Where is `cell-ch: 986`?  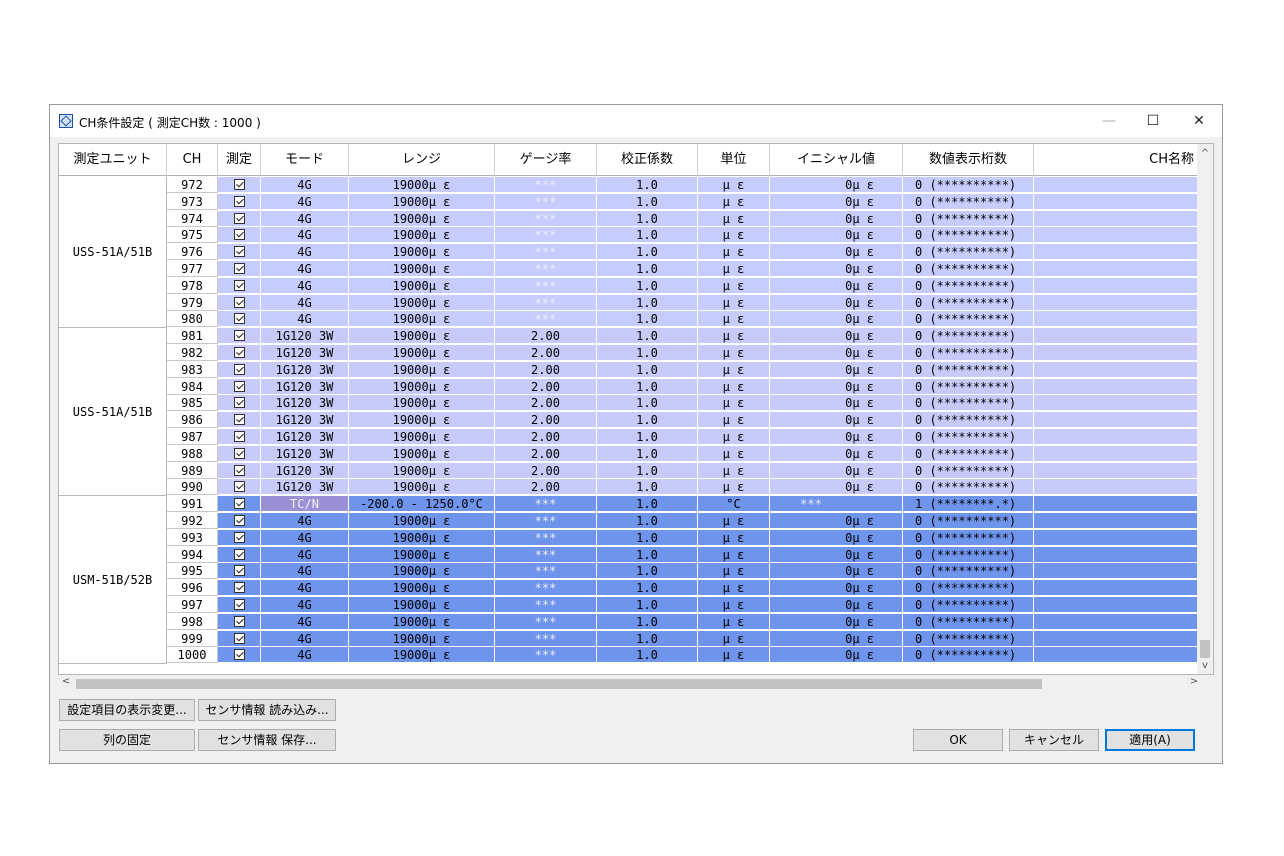
cell-ch: 986 is located at coordinates (192, 420).